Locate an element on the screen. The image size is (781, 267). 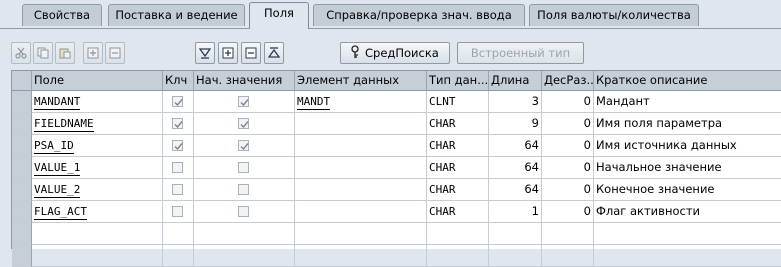
col-data-element: Элемент данных is located at coordinates (361, 81).